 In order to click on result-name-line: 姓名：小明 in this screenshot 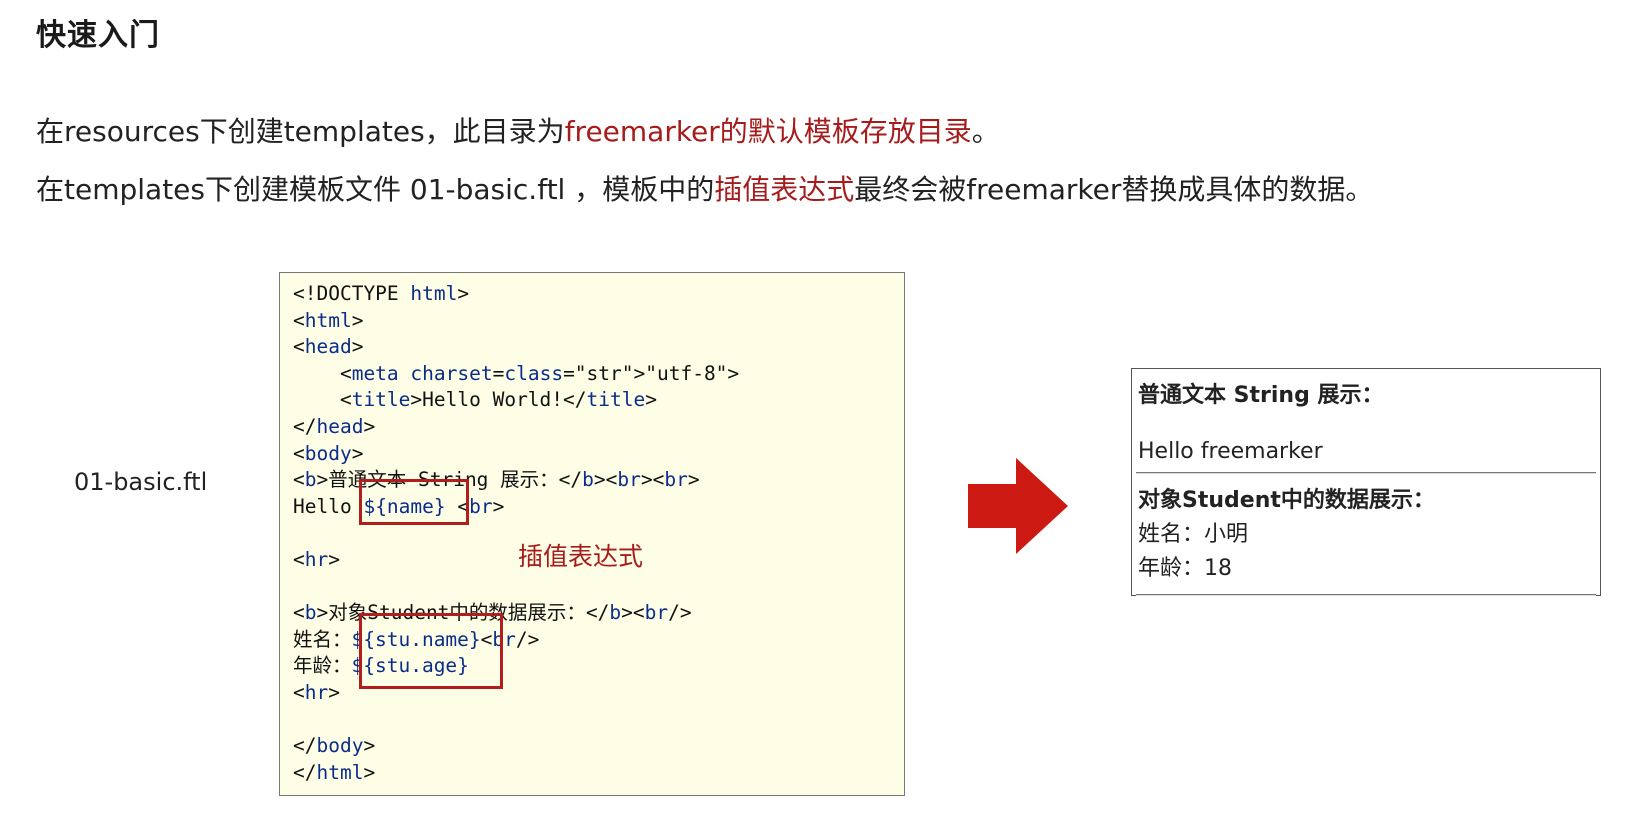, I will do `click(1193, 534)`.